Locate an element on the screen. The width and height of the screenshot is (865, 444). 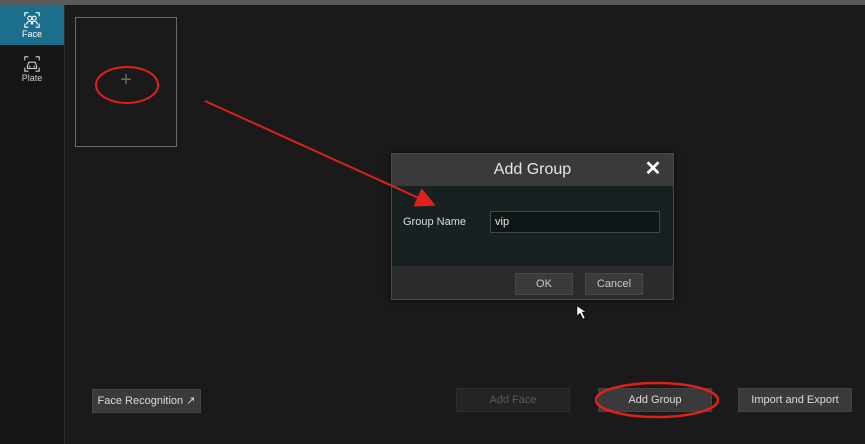
cancel-button: Cancel is located at coordinates (614, 284).